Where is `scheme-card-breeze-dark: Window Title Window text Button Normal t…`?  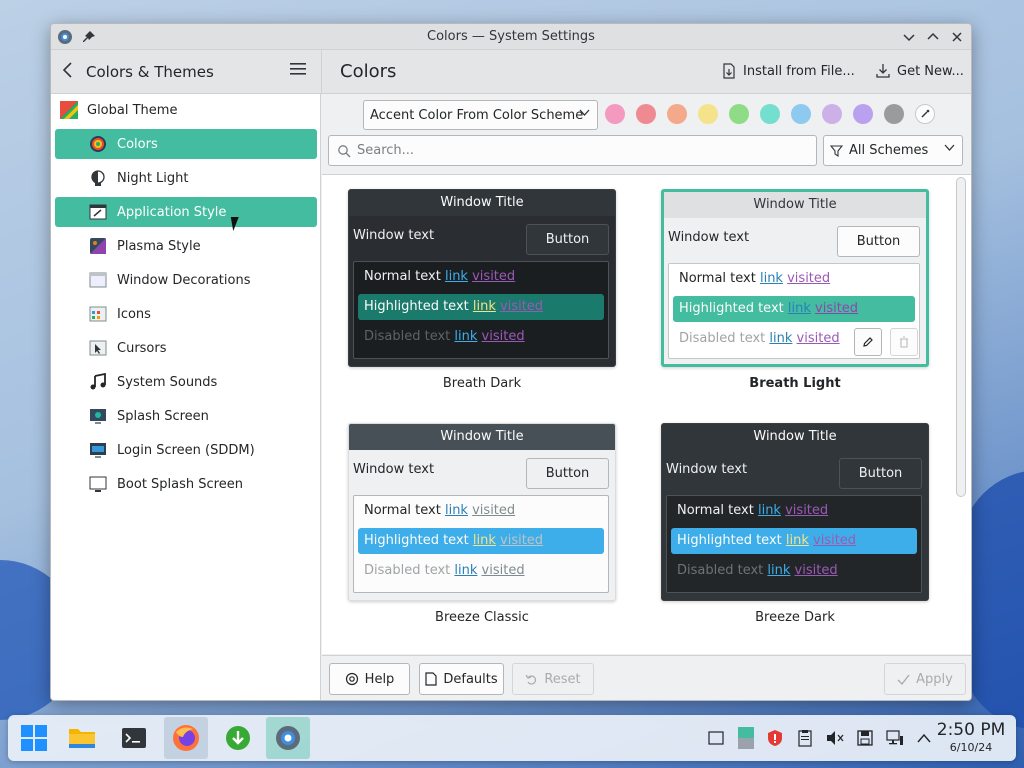
scheme-card-breeze-dark: Window Title Window text Button Normal t… is located at coordinates (795, 524).